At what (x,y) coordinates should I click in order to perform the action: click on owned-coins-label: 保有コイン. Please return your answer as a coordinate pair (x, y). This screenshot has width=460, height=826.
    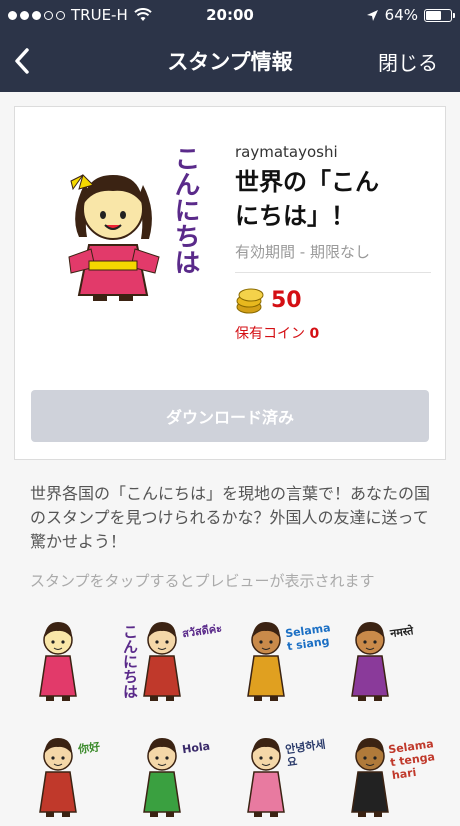
    Looking at the image, I should click on (270, 334).